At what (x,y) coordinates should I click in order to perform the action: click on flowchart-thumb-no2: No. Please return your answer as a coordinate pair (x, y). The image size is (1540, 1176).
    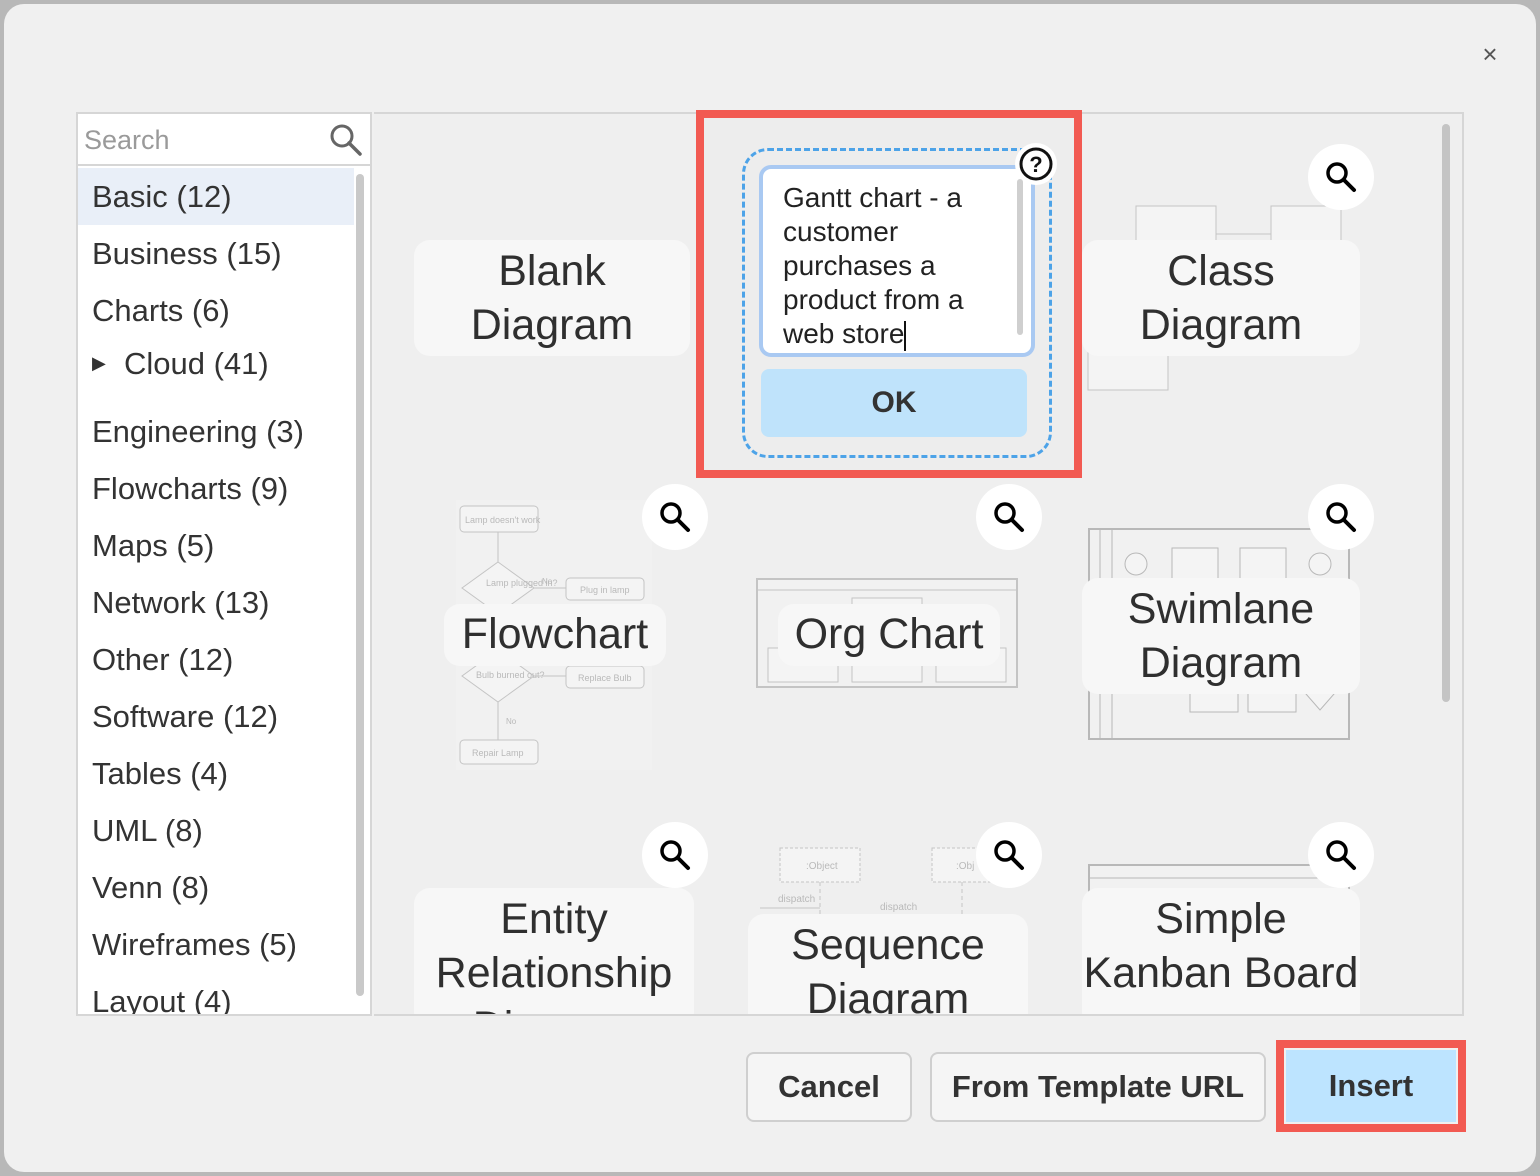
    Looking at the image, I should click on (511, 721).